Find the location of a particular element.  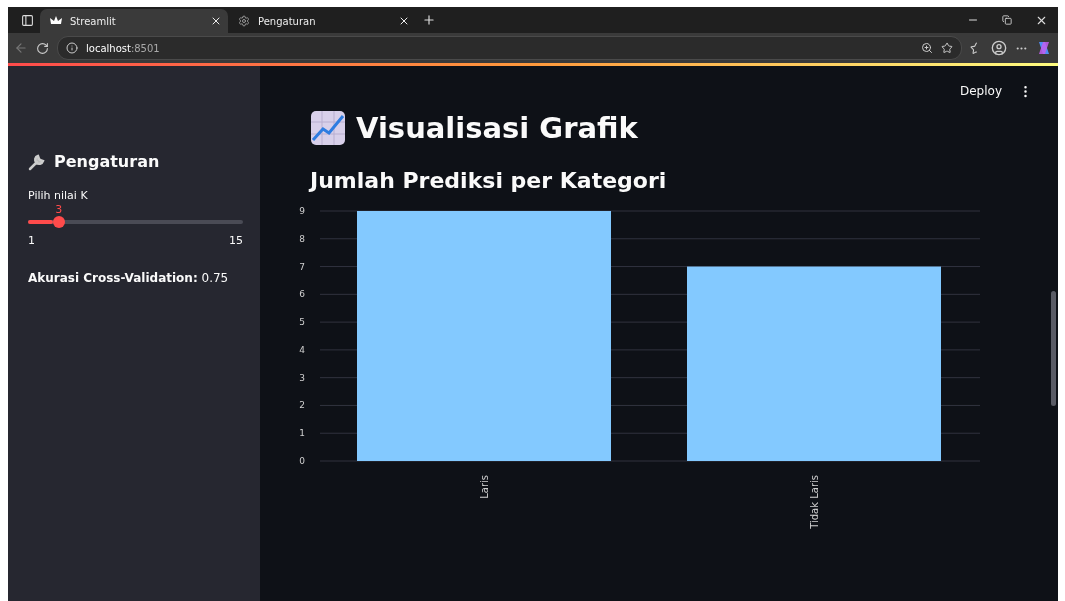

y-tick-label: 7 is located at coordinates (302, 266).